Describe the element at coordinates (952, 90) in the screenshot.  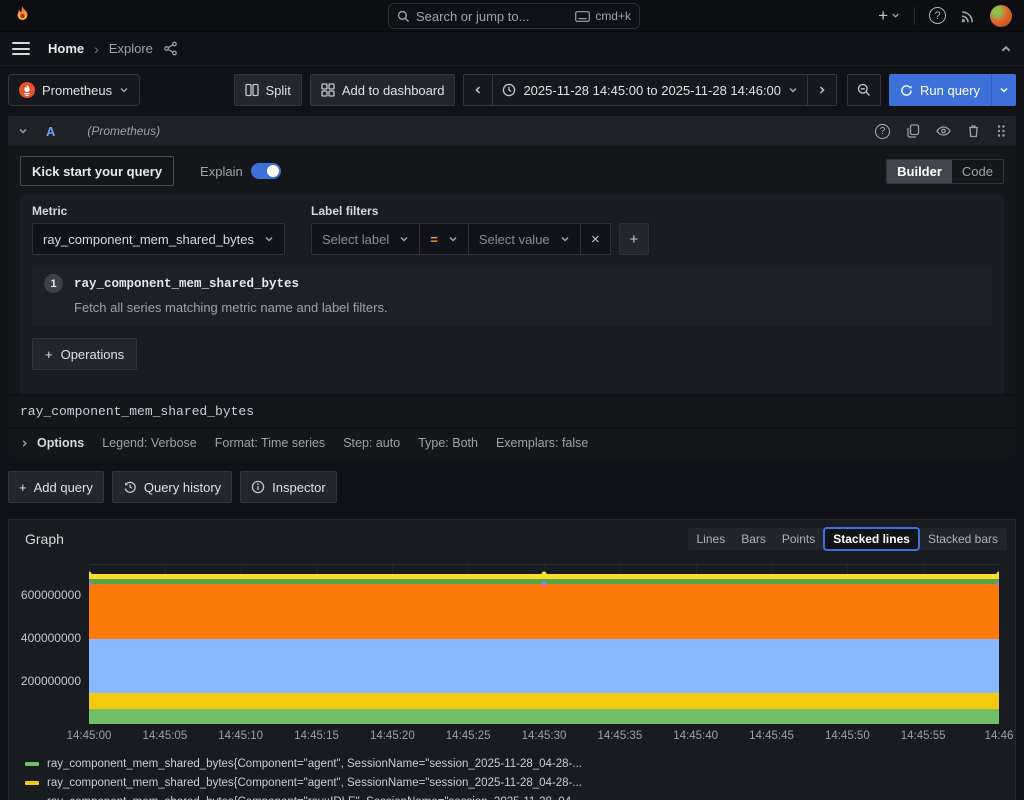
I see `run-query-button: Run query` at that location.